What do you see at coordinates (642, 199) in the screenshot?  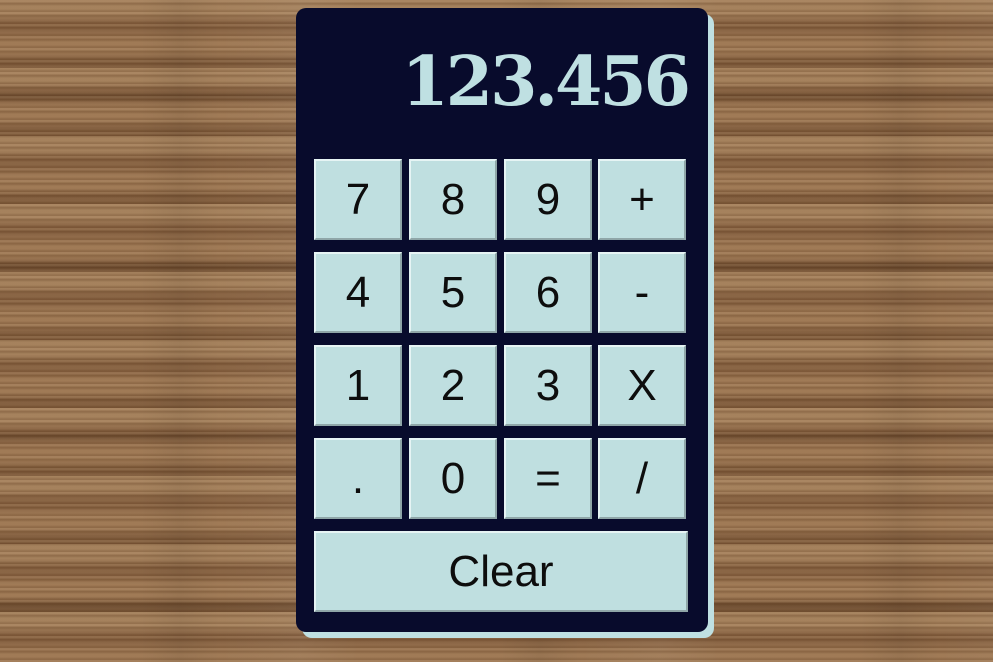 I see `key-plus: +` at bounding box center [642, 199].